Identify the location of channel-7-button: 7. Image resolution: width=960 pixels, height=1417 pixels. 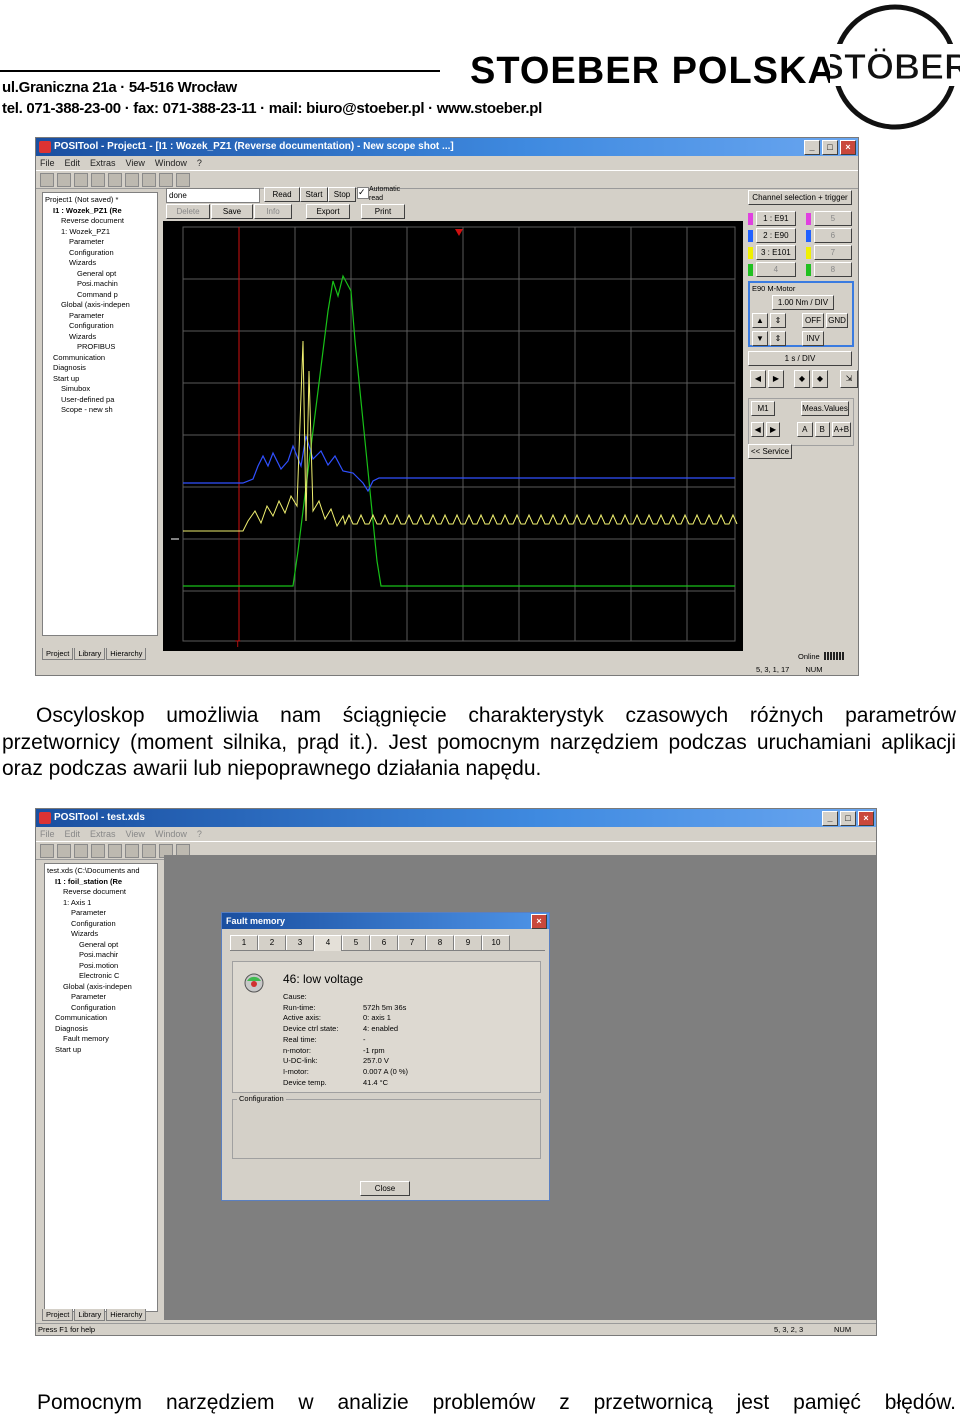
(832, 252).